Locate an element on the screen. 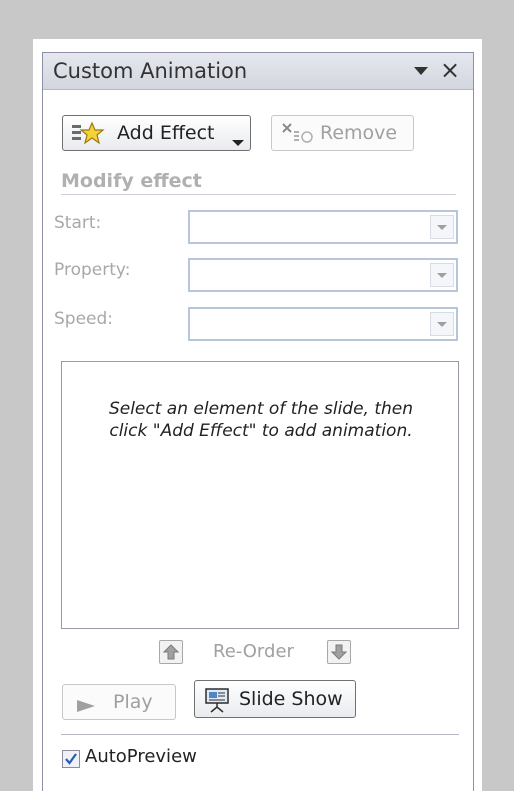  start-dropdown-arrow-icon is located at coordinates (442, 227).